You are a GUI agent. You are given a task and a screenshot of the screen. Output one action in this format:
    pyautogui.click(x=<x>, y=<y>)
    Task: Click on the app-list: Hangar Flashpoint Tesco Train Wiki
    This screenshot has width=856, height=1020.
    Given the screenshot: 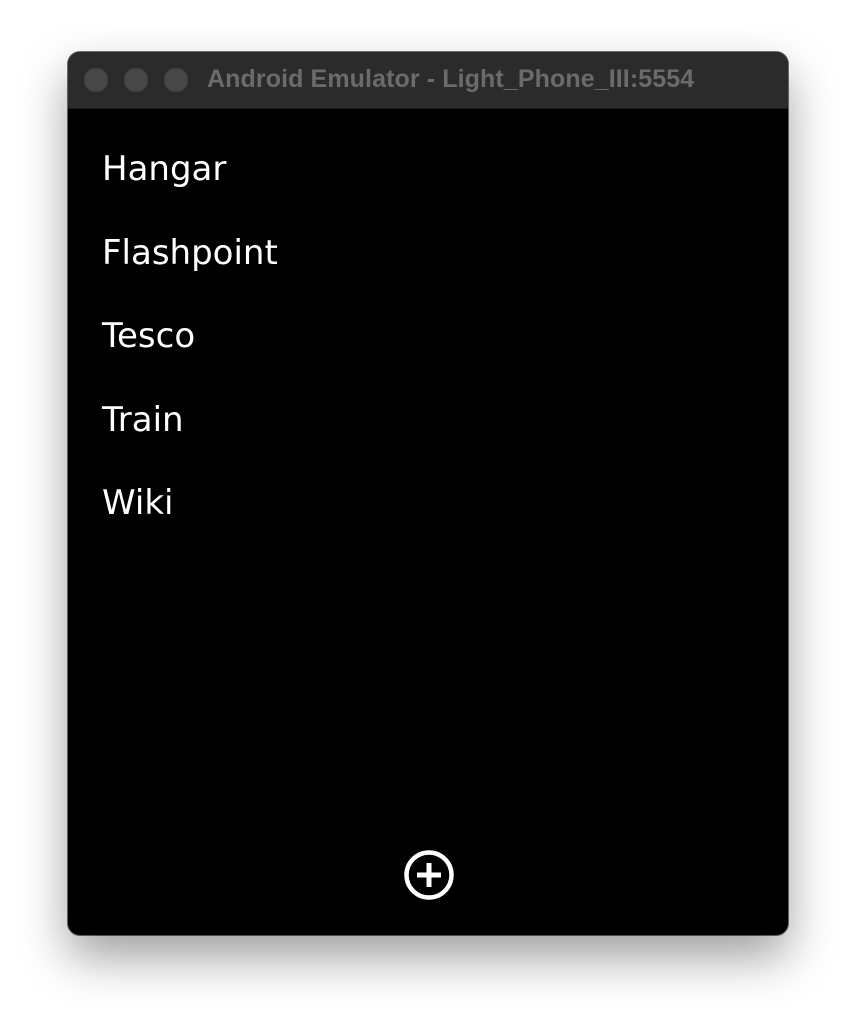 What is the action you would take?
    pyautogui.click(x=190, y=356)
    